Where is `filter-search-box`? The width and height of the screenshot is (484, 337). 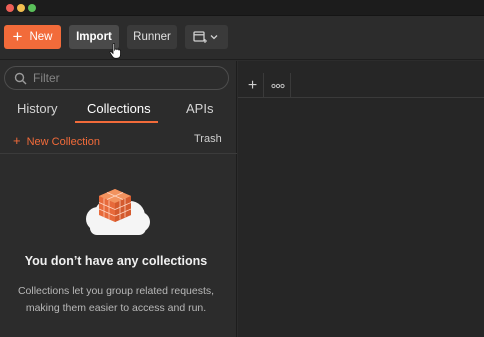
filter-search-box is located at coordinates (116, 78).